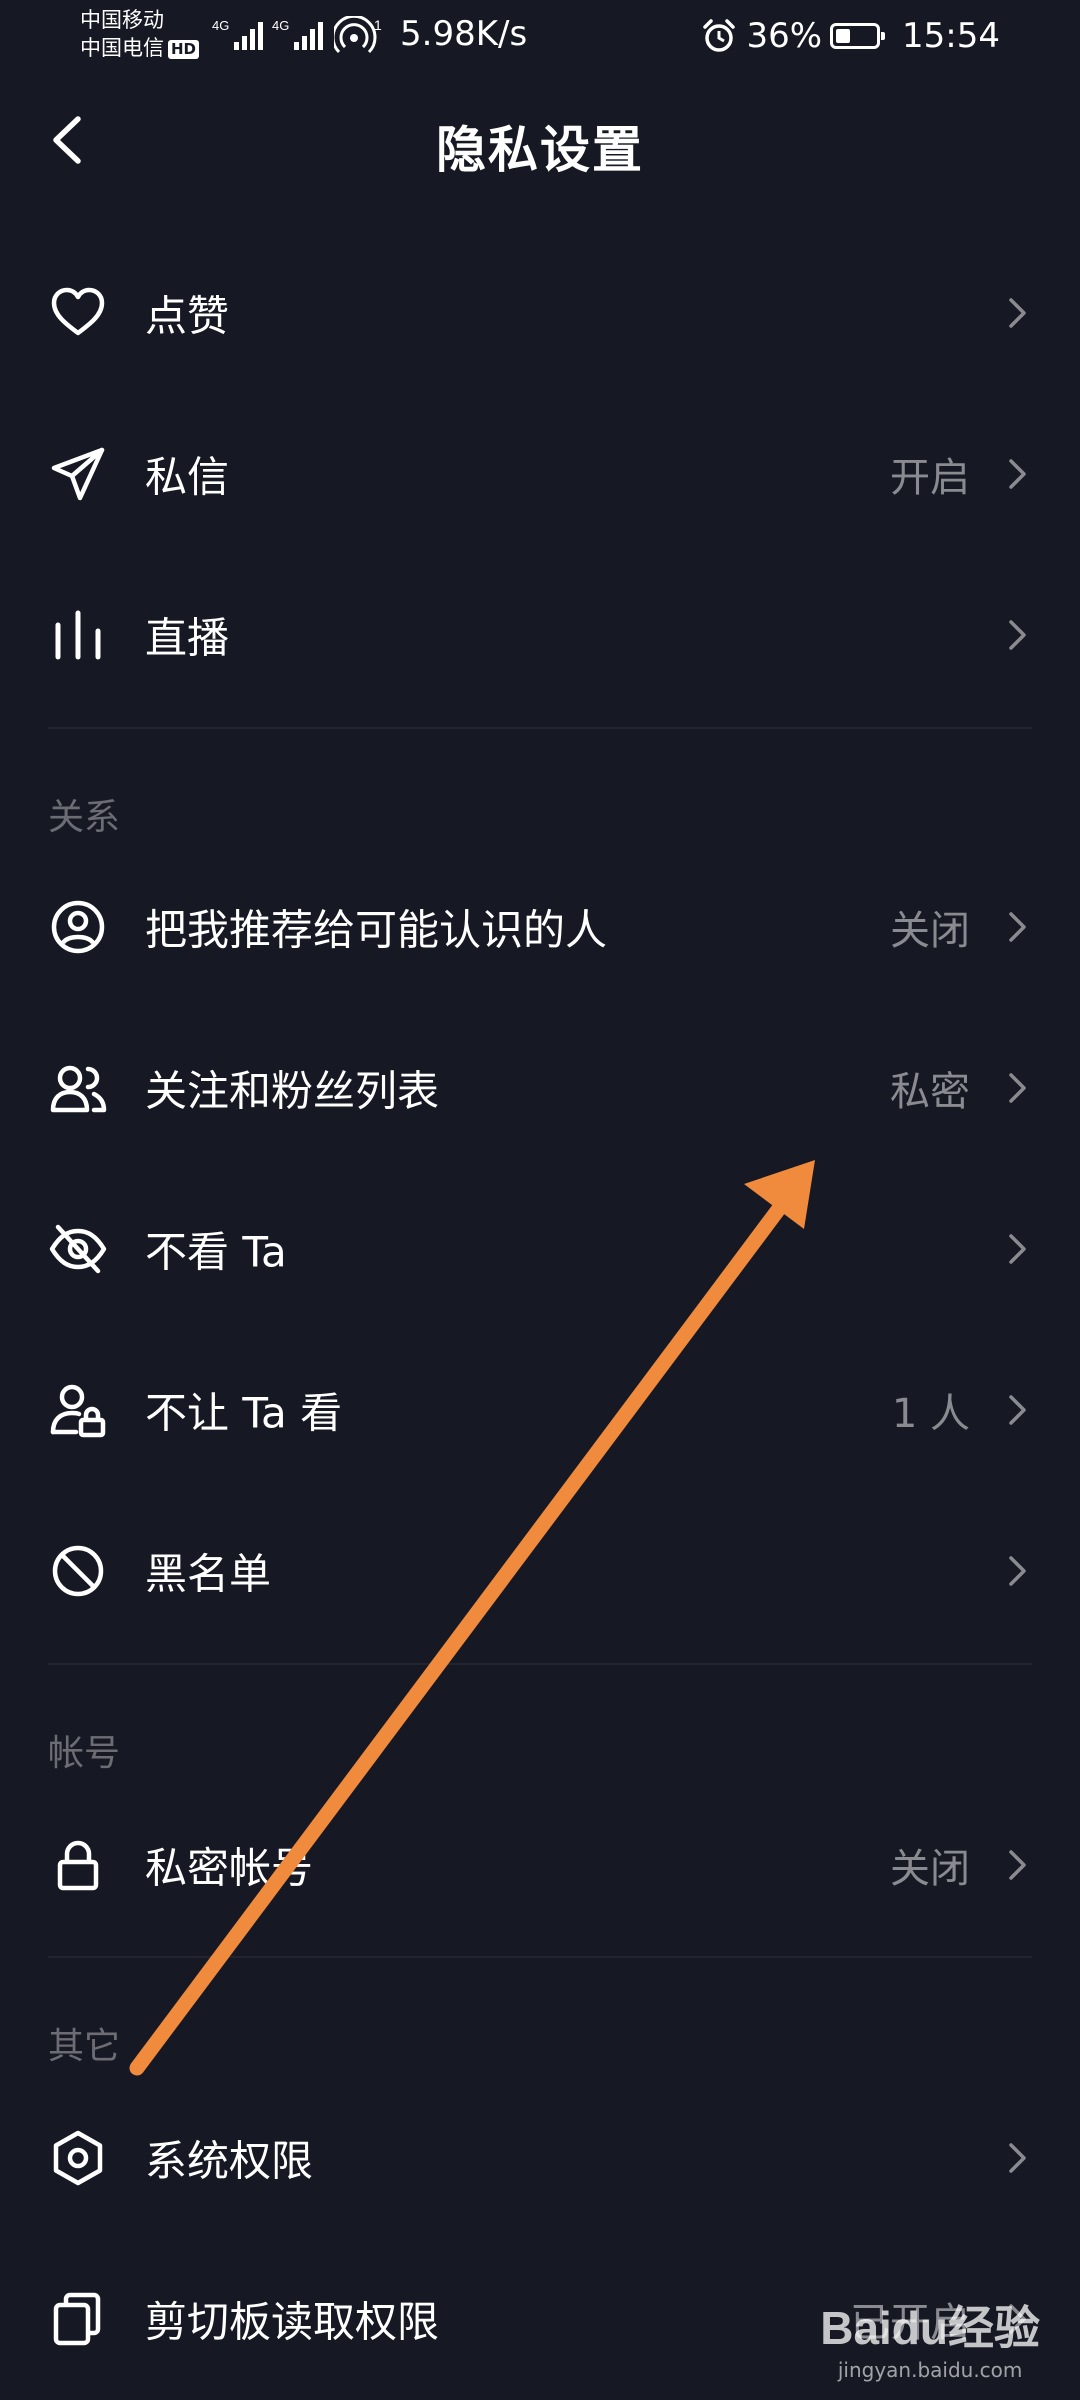 This screenshot has width=1080, height=2400. Describe the element at coordinates (540, 635) in the screenshot. I see `row-live: 直播` at that location.